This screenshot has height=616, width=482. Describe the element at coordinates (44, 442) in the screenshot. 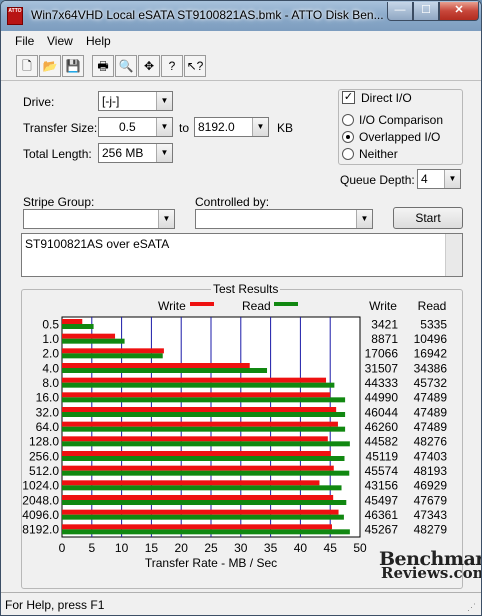

I see `y-tick-label: 128.0` at that location.